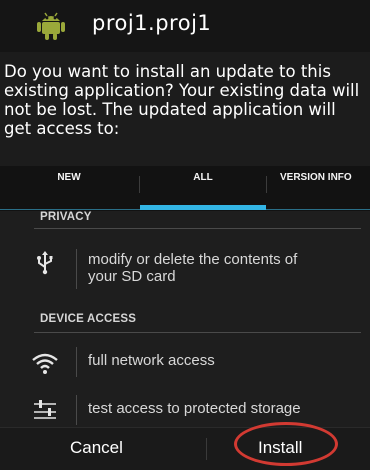 This screenshot has height=470, width=370. I want to click on tab-divider, so click(266, 184).